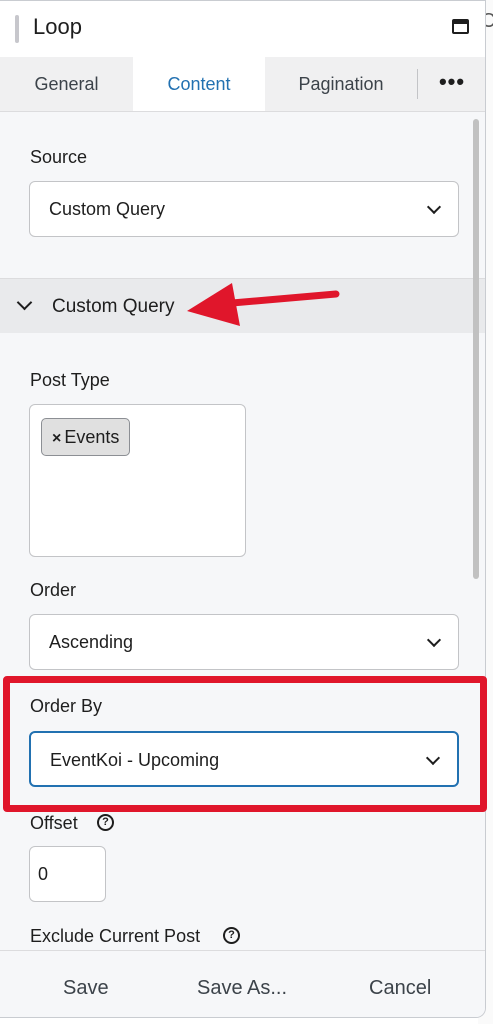 The width and height of the screenshot is (493, 1024). What do you see at coordinates (242, 306) in the screenshot?
I see `custom-query-section-toggle: Custom Query` at bounding box center [242, 306].